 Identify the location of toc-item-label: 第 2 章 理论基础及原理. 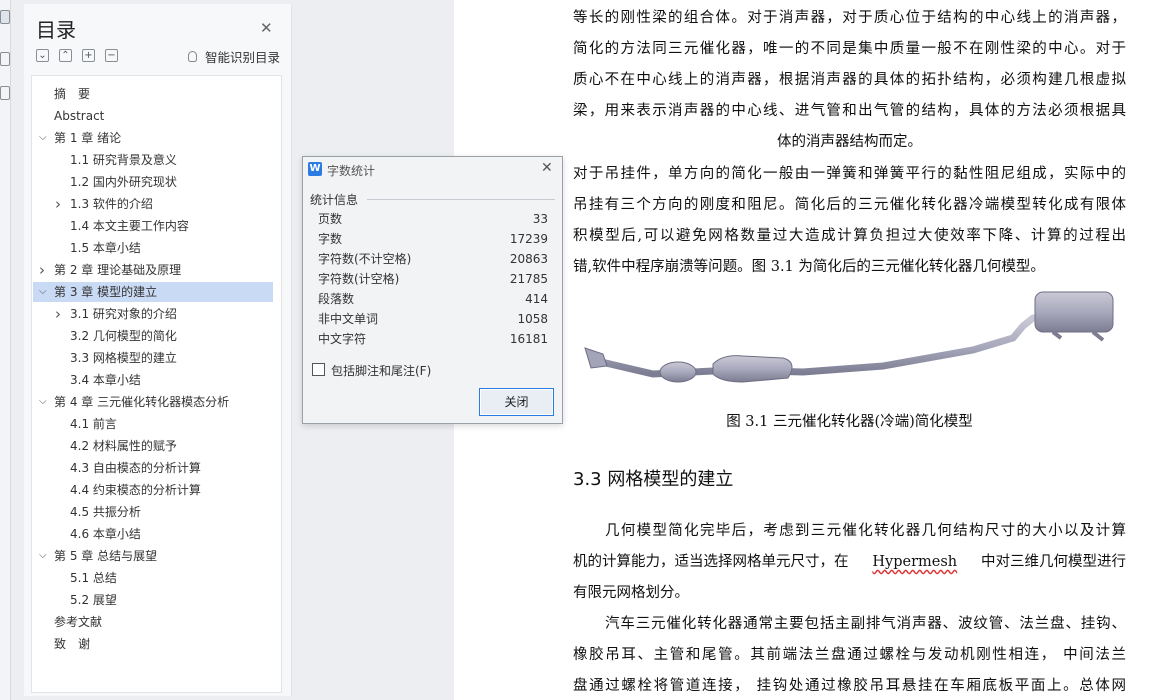
(118, 270).